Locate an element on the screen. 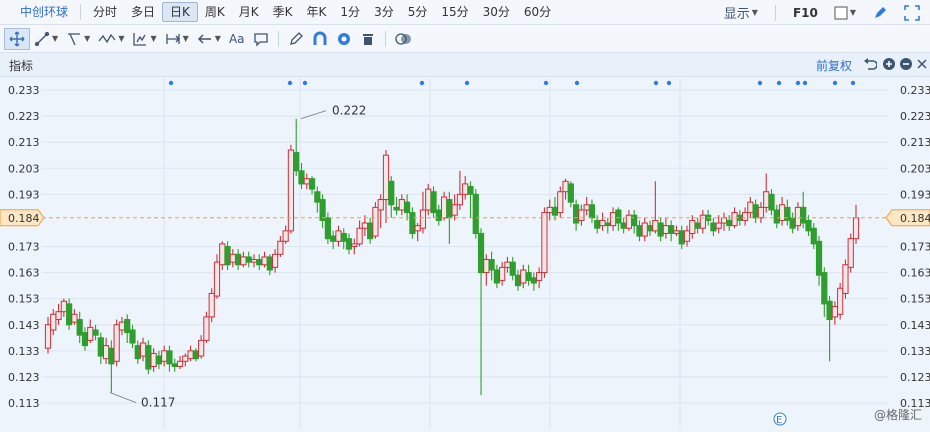  y-tick-label-left: 0.133 is located at coordinates (24, 351).